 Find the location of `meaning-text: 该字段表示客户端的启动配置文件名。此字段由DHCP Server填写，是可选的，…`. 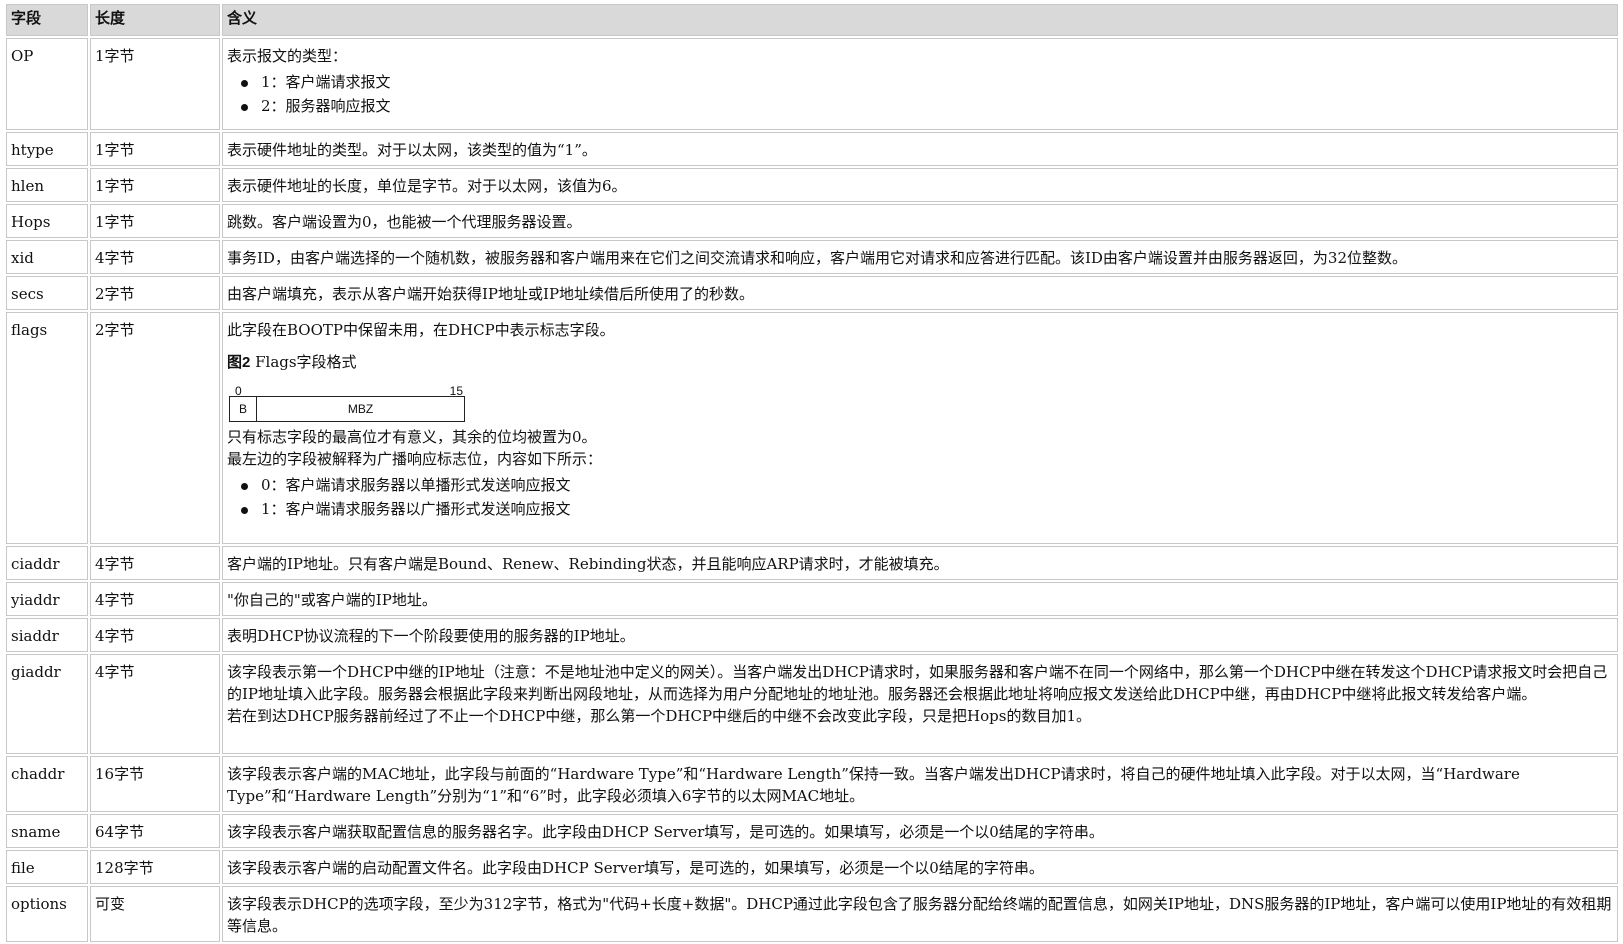

meaning-text: 该字段表示客户端的启动配置文件名。此字段由DHCP Server填写，是可选的，… is located at coordinates (635, 868).